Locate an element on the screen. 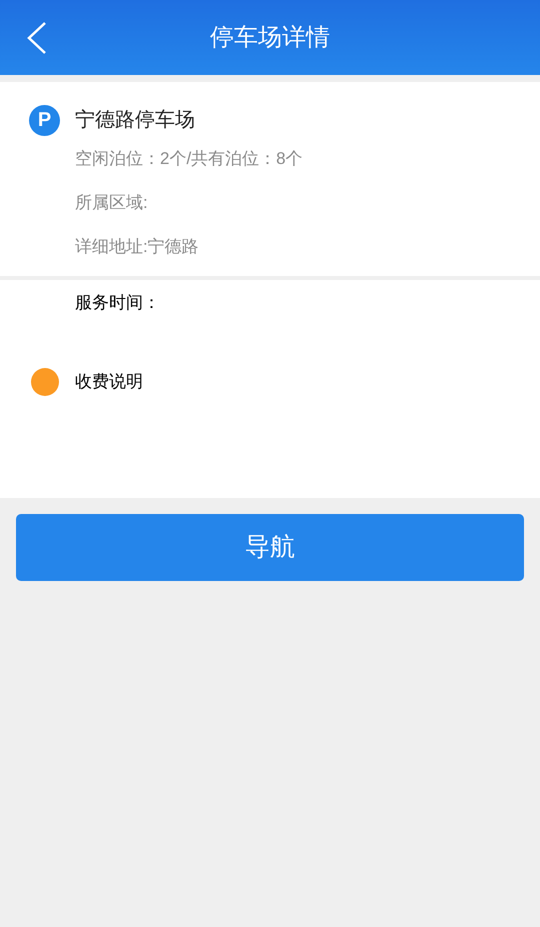 The height and width of the screenshot is (927, 540). parking-lot-name: 宁德路停车场 is located at coordinates (135, 120).